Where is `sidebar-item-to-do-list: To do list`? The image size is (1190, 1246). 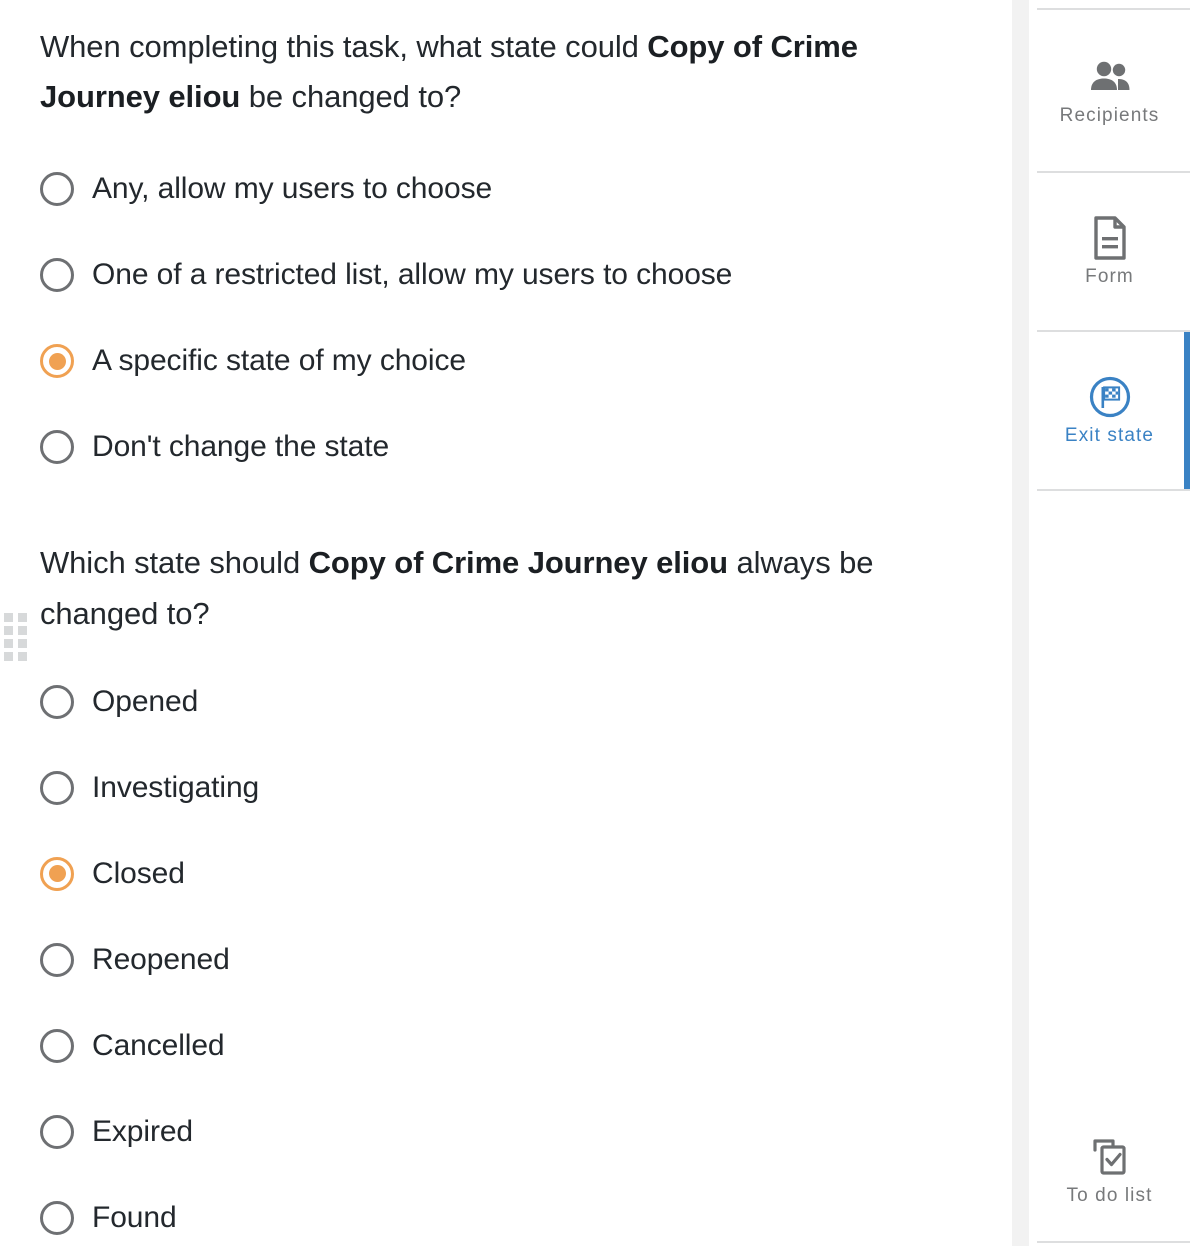
sidebar-item-to-do-list: To do list is located at coordinates (1109, 1170).